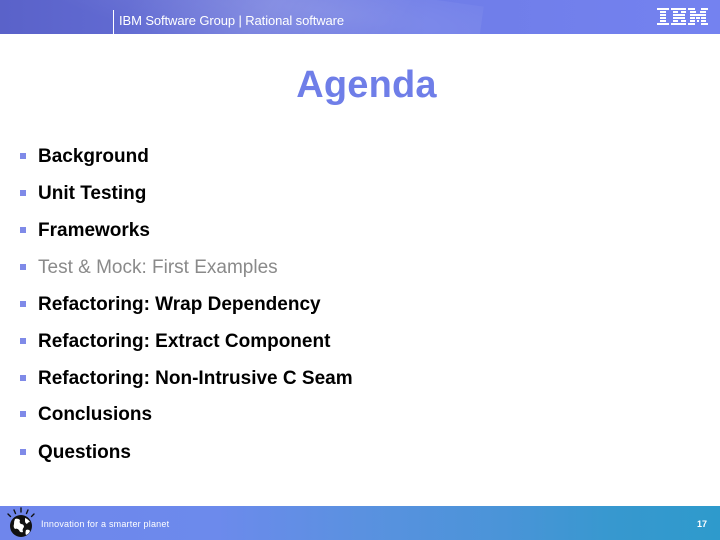  What do you see at coordinates (232, 20) in the screenshot?
I see `header-title: IBM Software Group | Rational software` at bounding box center [232, 20].